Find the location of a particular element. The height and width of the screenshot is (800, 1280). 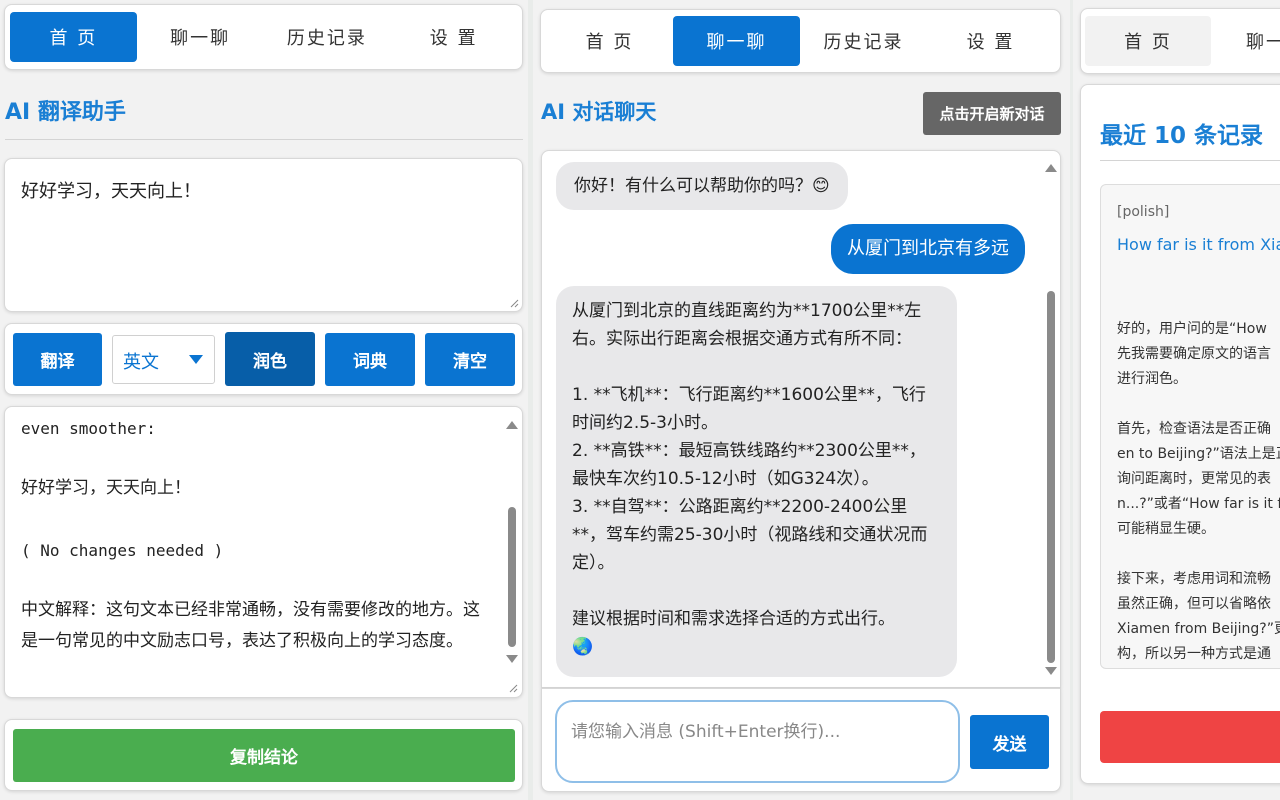

page-title: AI 翻译助手 is located at coordinates (65, 112).